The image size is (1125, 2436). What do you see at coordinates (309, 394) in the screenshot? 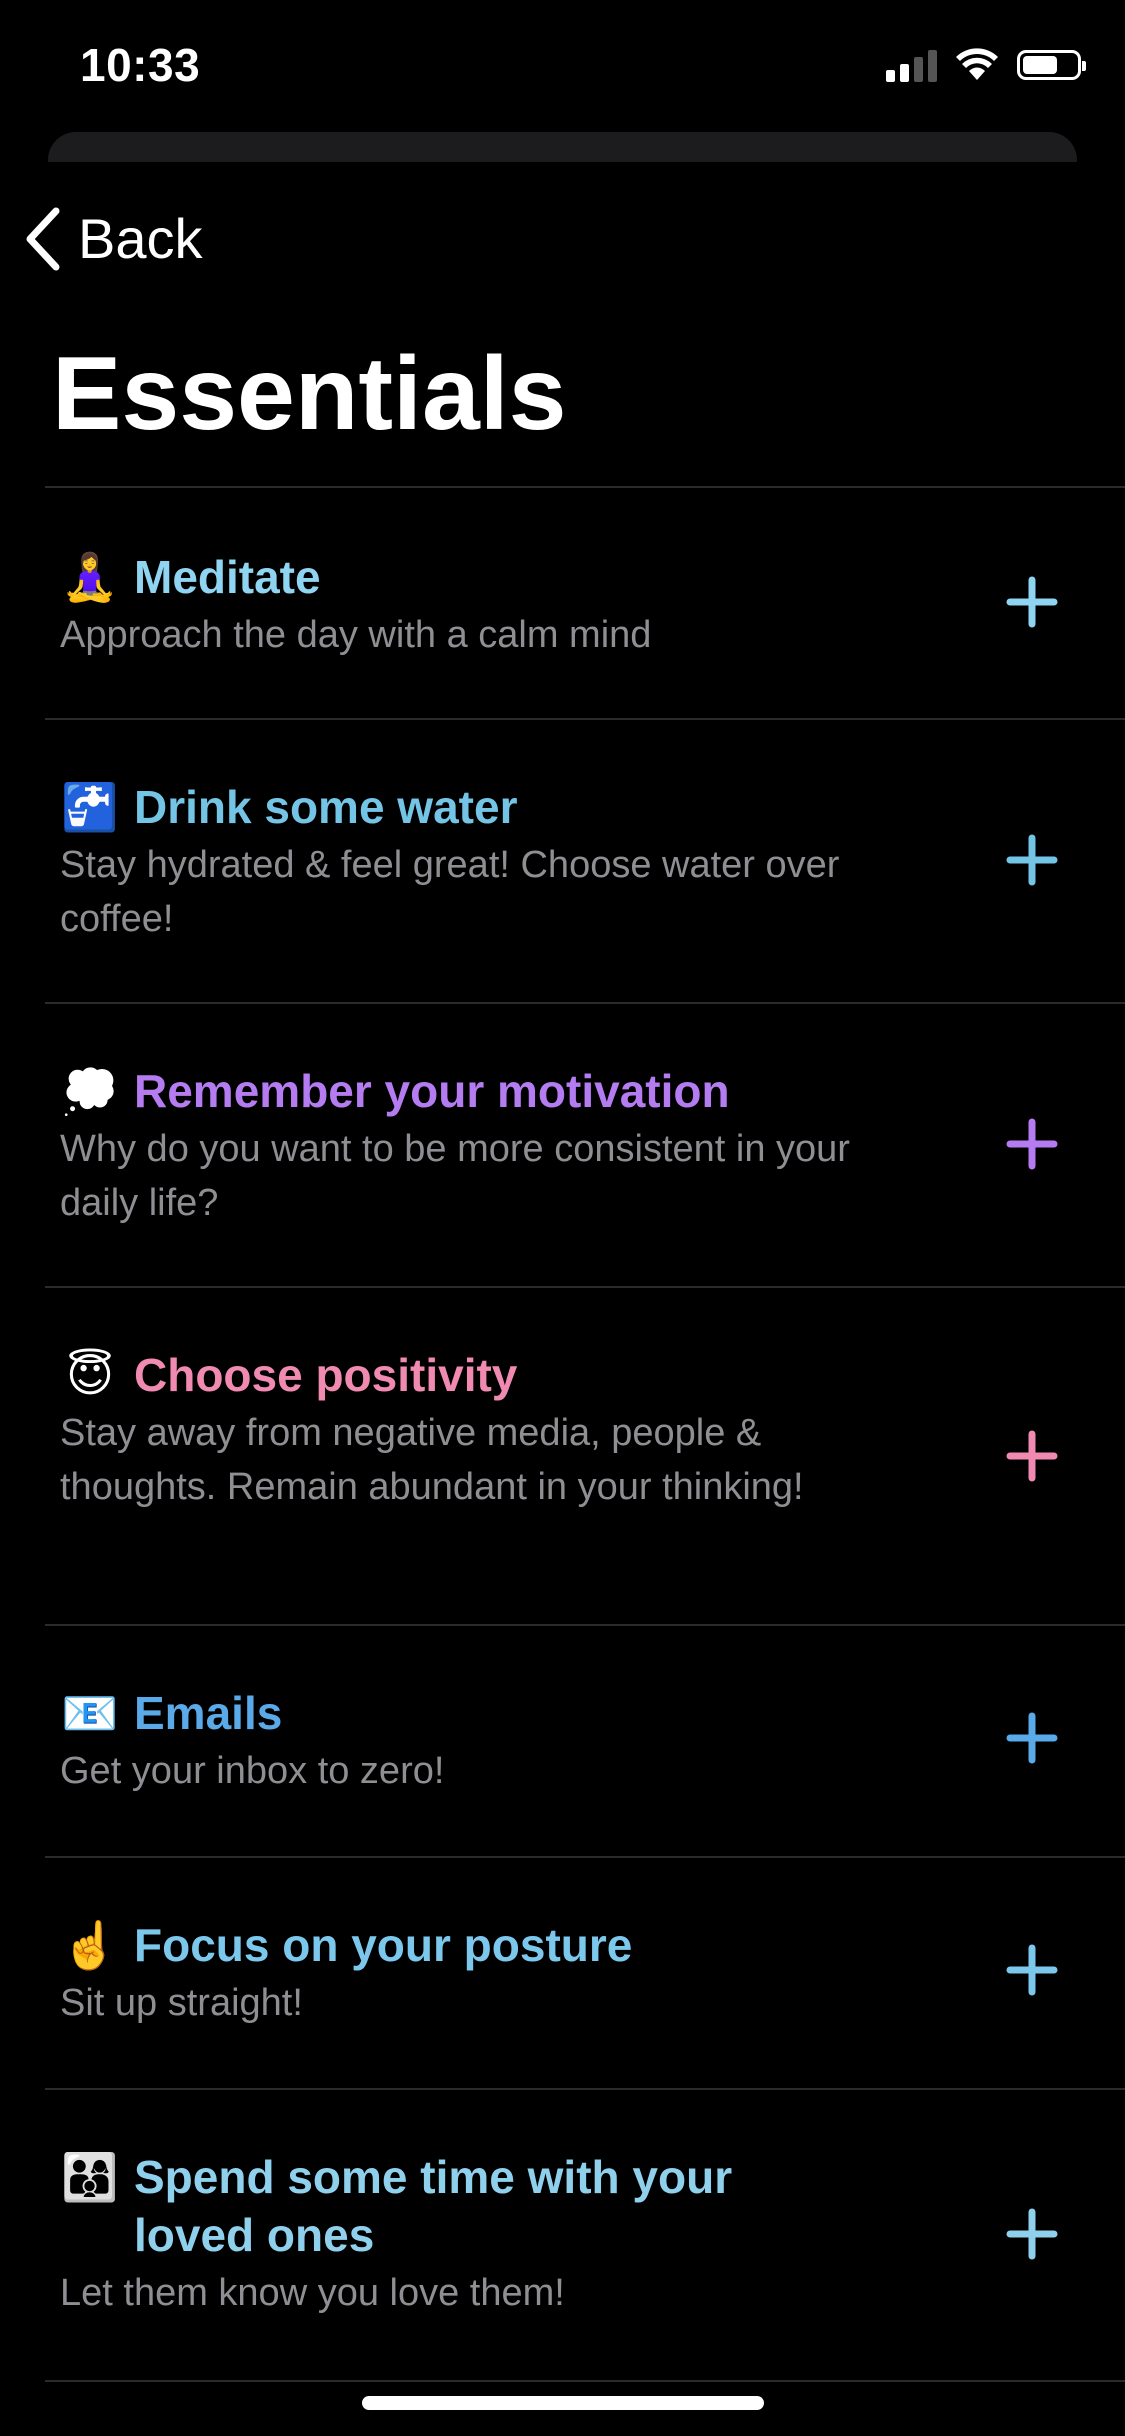
I see `page-title: Essentials` at bounding box center [309, 394].